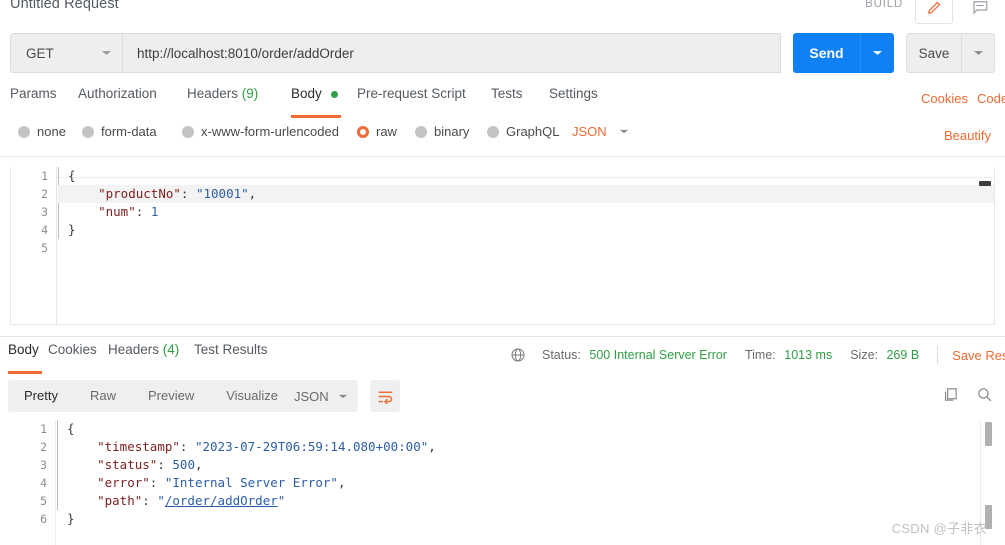 This screenshot has width=1005, height=545. I want to click on time-value: 1013 ms, so click(808, 355).